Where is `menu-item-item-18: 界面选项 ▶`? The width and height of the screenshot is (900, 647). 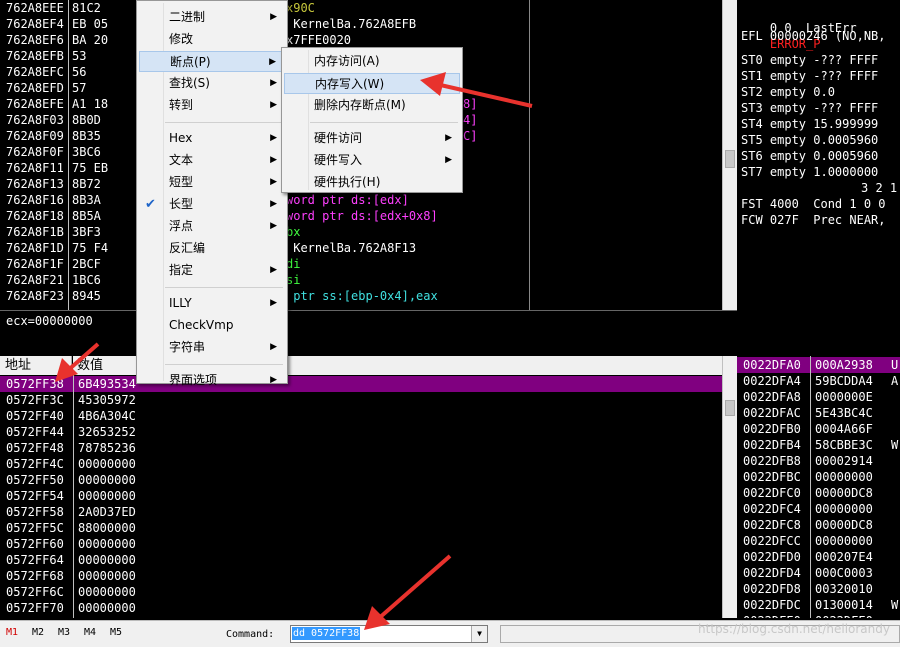
menu-item-item-18: 界面选项 ▶ is located at coordinates (212, 380).